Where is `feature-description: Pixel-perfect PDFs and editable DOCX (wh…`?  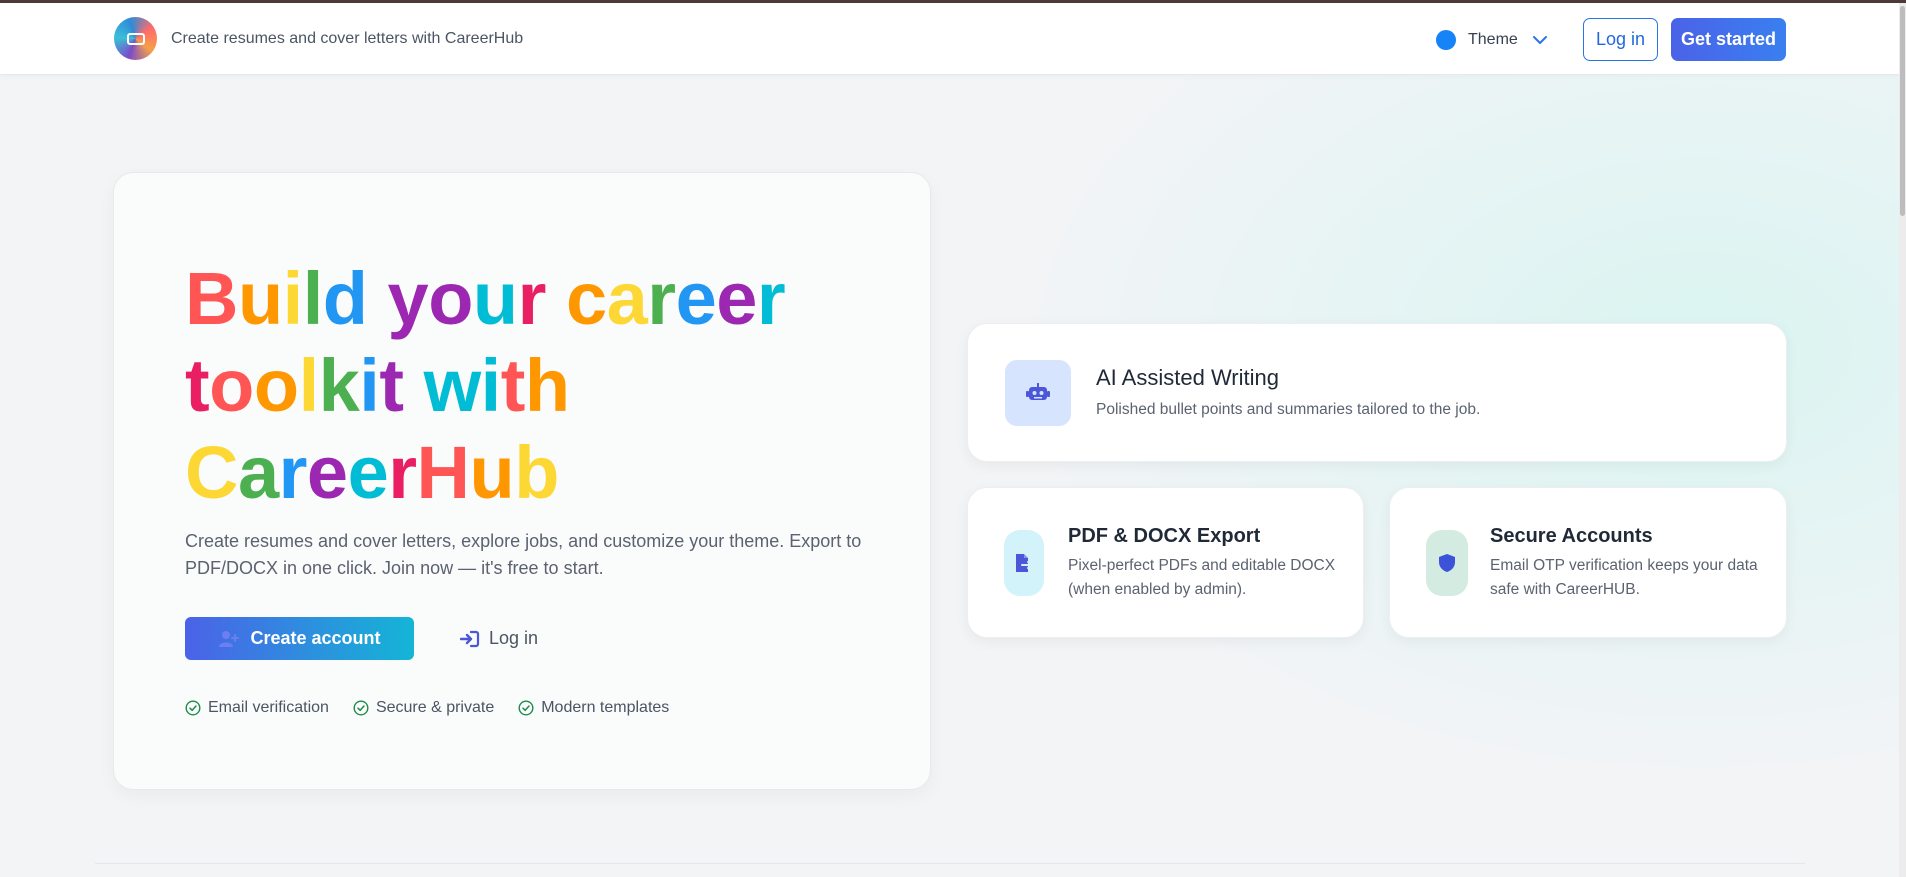 feature-description: Pixel-perfect PDFs and editable DOCX (wh… is located at coordinates (1202, 577).